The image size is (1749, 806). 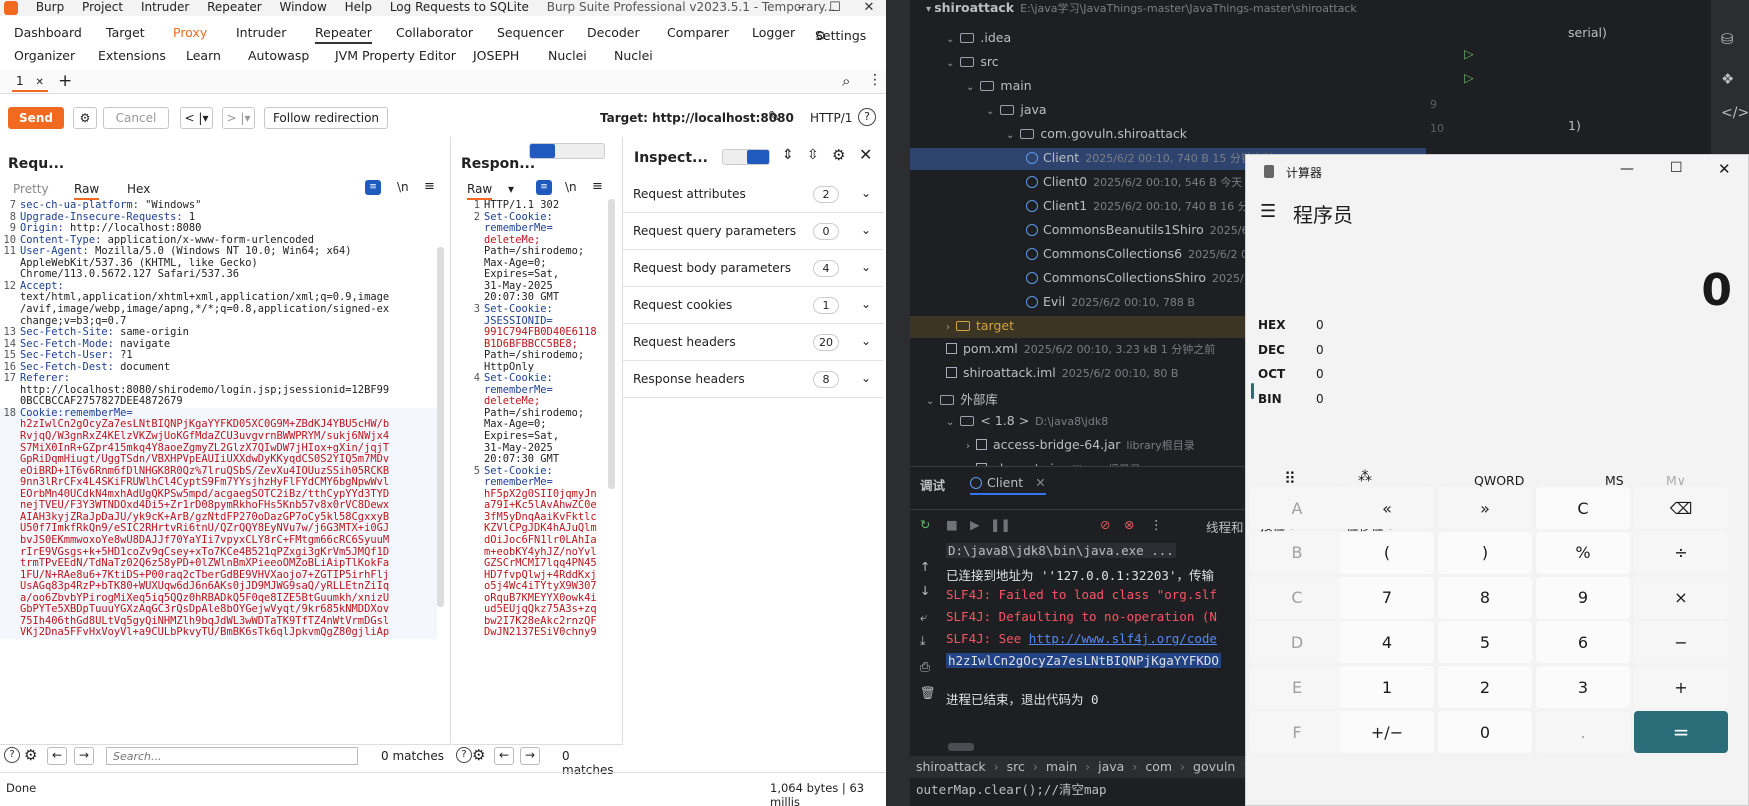 What do you see at coordinates (30, 83) in the screenshot?
I see `repeater-tab-1: 1 ✕` at bounding box center [30, 83].